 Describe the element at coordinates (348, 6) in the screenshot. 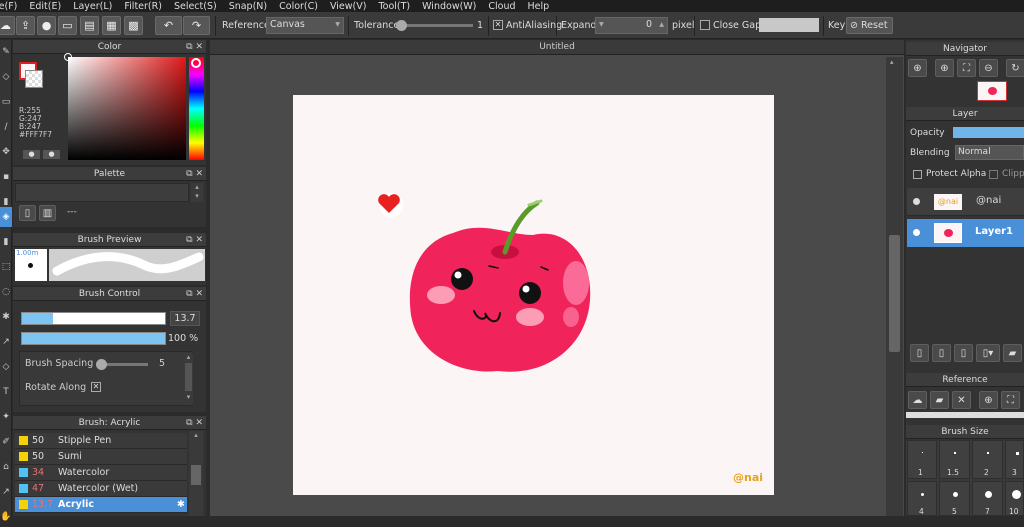

I see `menu-view: View(V)` at that location.